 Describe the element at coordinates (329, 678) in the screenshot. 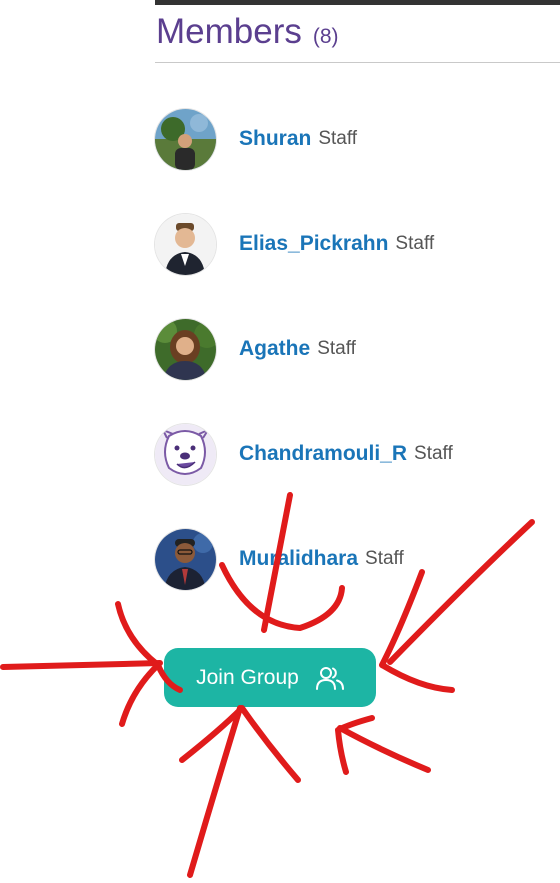

I see `users-icon` at that location.